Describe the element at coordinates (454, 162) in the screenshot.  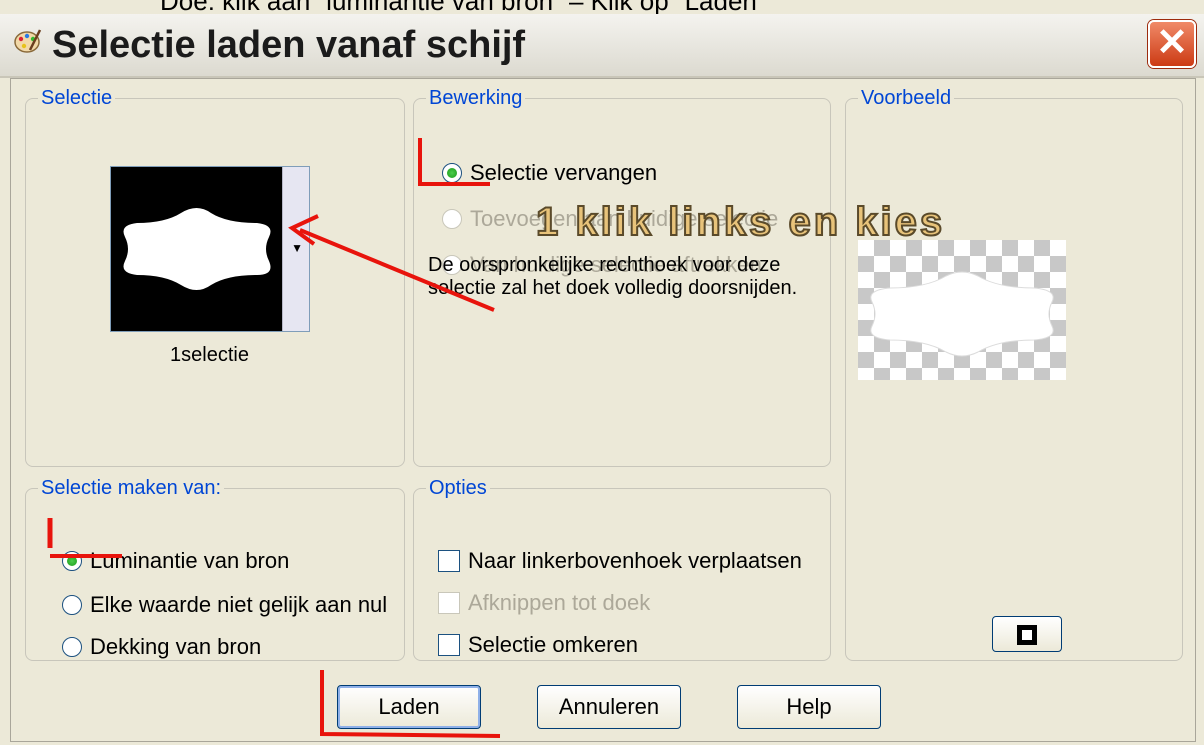
I see `annotation-mark-bewerking` at that location.